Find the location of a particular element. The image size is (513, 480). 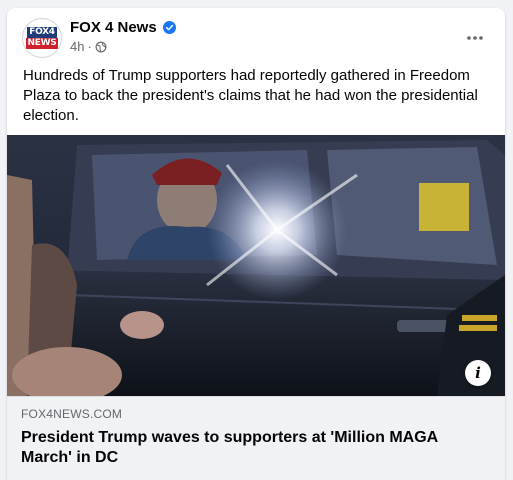

more-options-icon is located at coordinates (475, 38).